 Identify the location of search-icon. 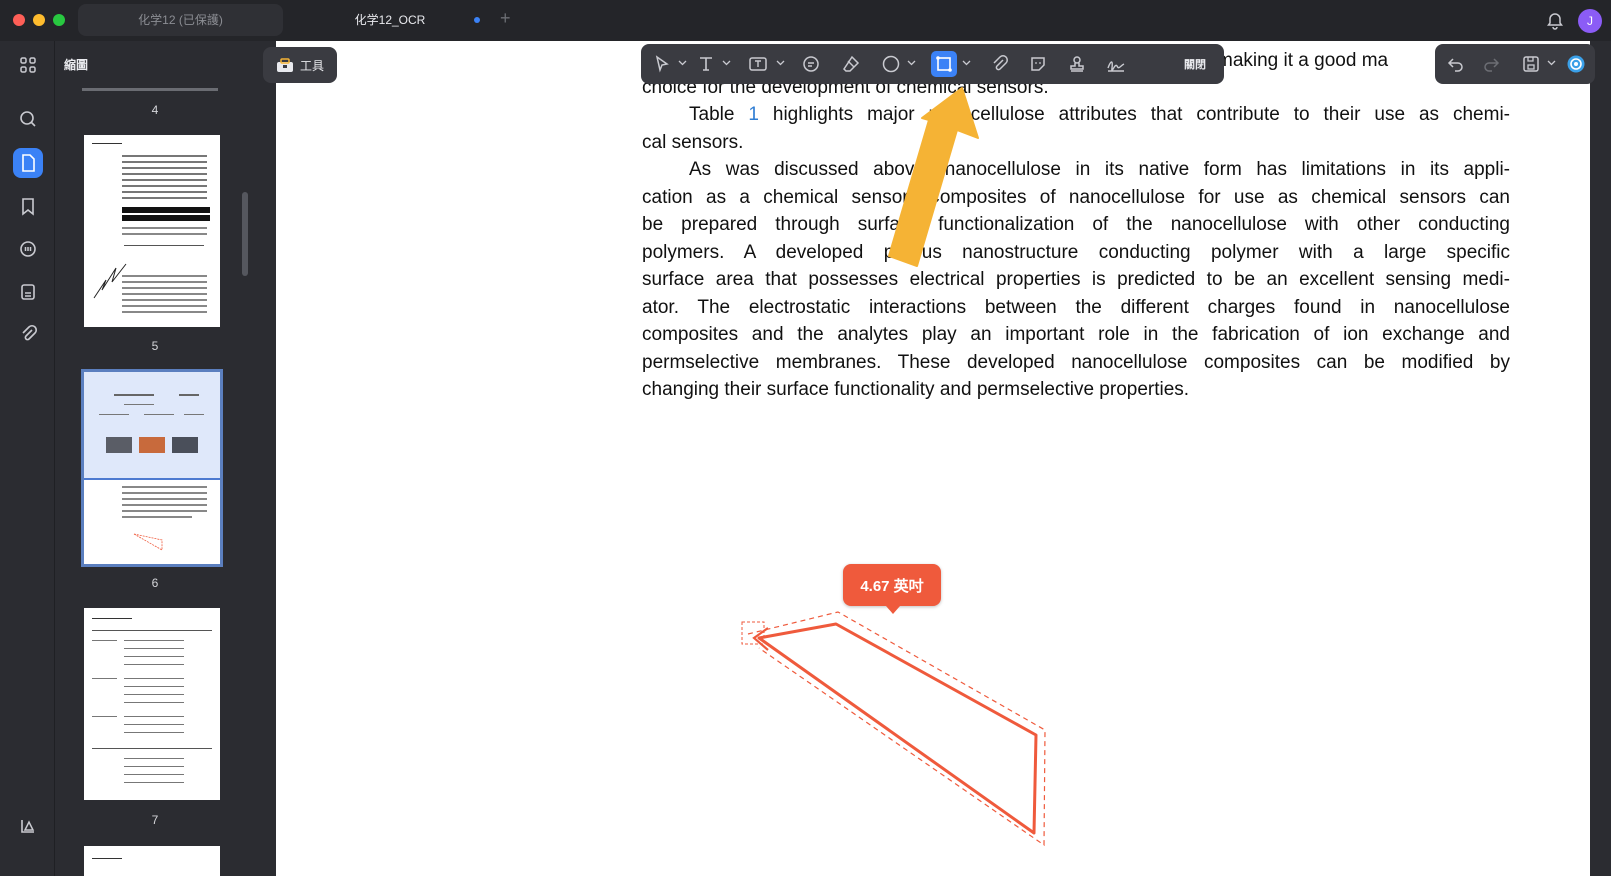
(28, 119).